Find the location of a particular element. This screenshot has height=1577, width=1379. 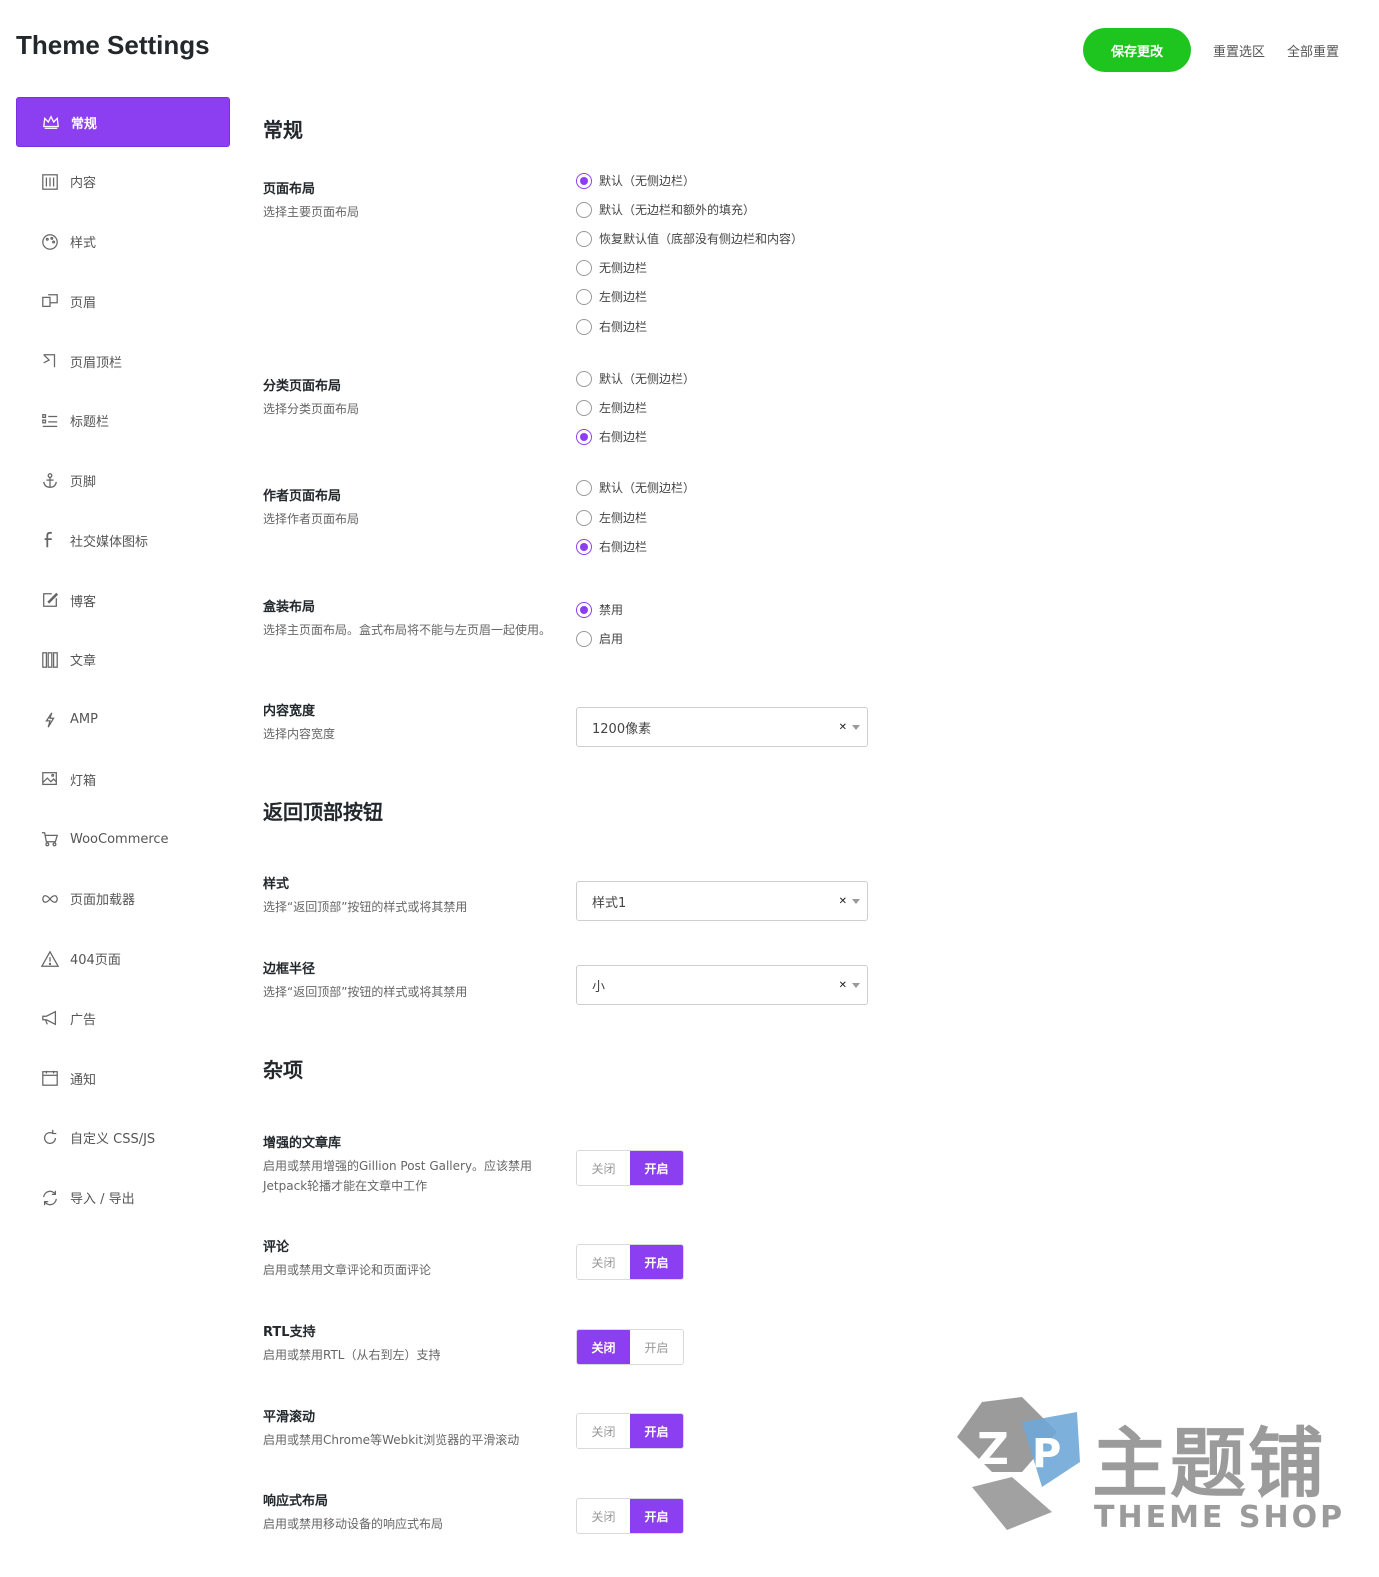

sidebar-item-label: 广告 is located at coordinates (83, 1020).